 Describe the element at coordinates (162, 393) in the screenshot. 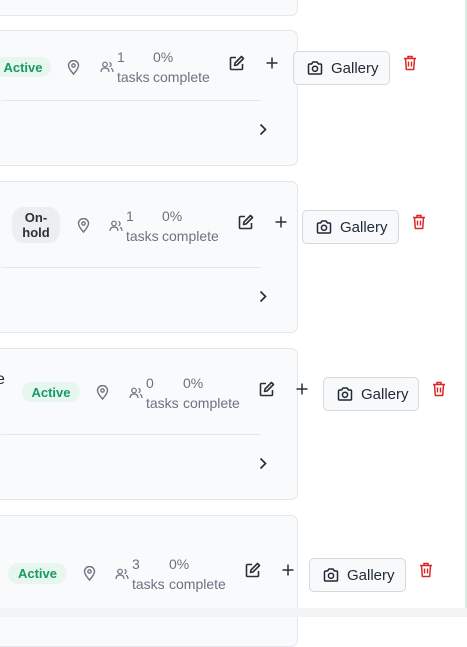

I see `tasks-count: 0 tasks` at that location.